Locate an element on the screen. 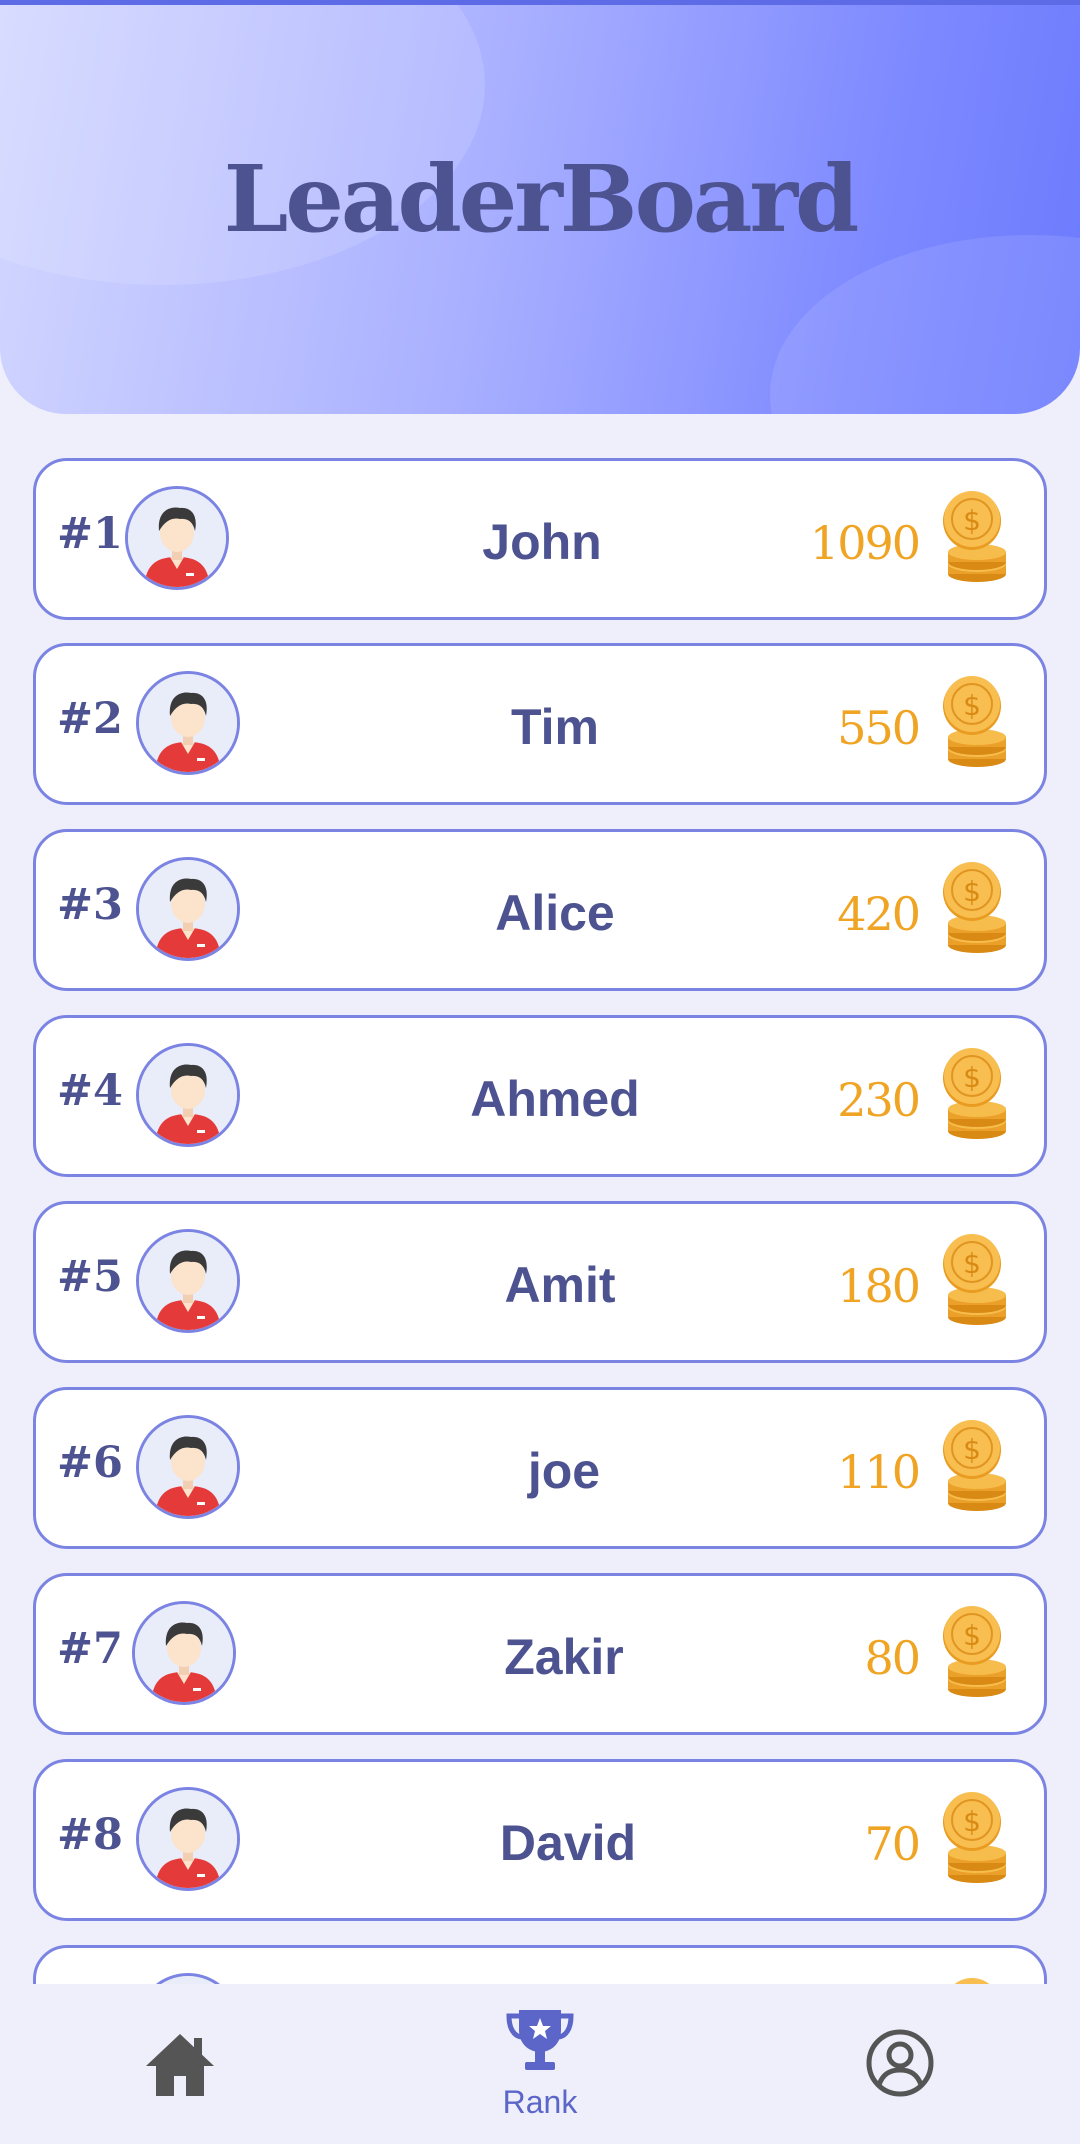  home-icon is located at coordinates (180, 2065).